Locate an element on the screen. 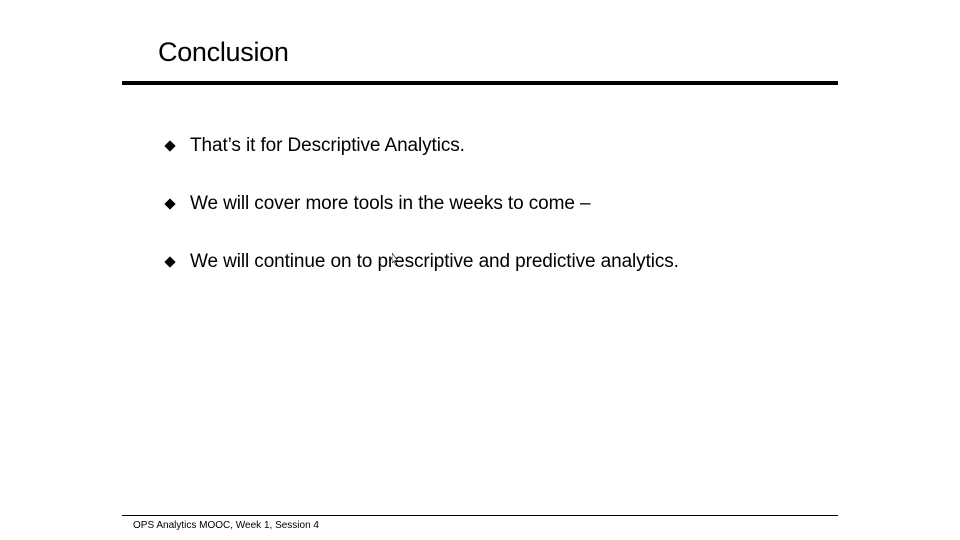 The height and width of the screenshot is (540, 960). bullet-text: That’s it for Descriptive Analytics. is located at coordinates (327, 145).